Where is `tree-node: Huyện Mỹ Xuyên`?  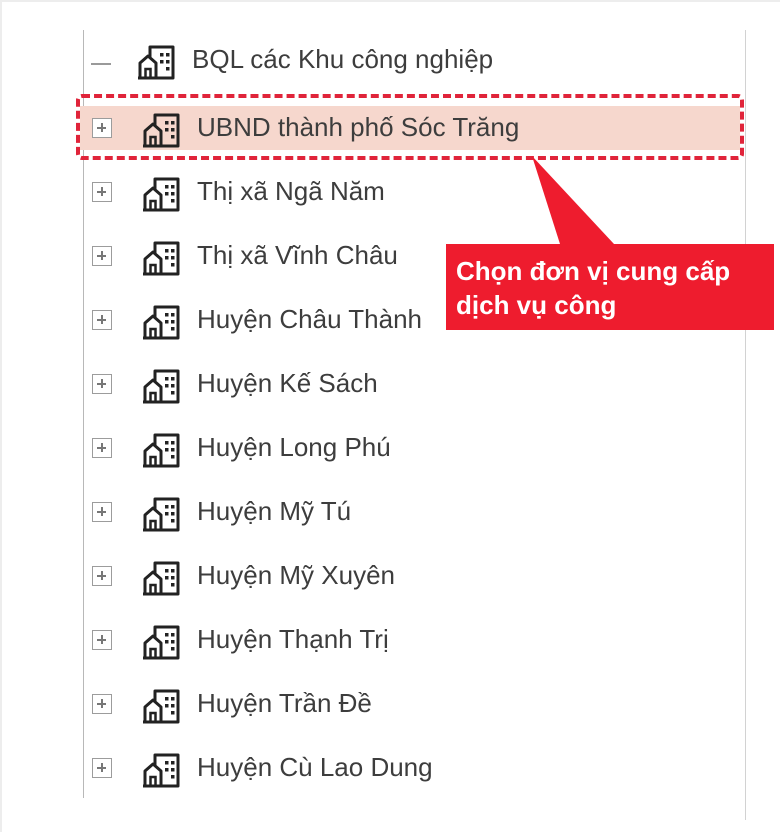 tree-node: Huyện Mỹ Xuyên is located at coordinates (350, 576).